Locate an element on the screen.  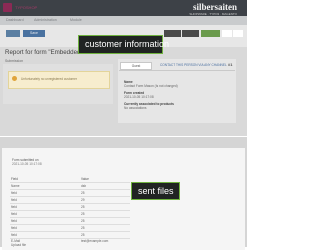
customer-information-badge: customer information is located at coordinates (123, 44).